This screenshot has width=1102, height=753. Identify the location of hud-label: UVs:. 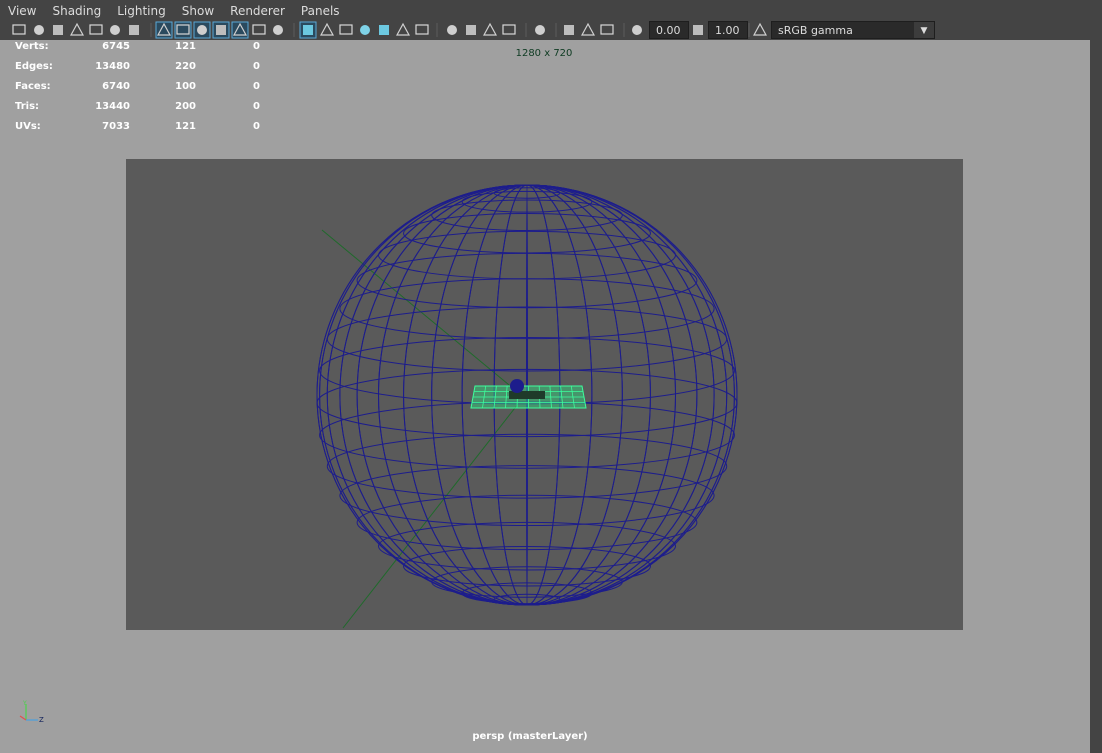
(28, 126).